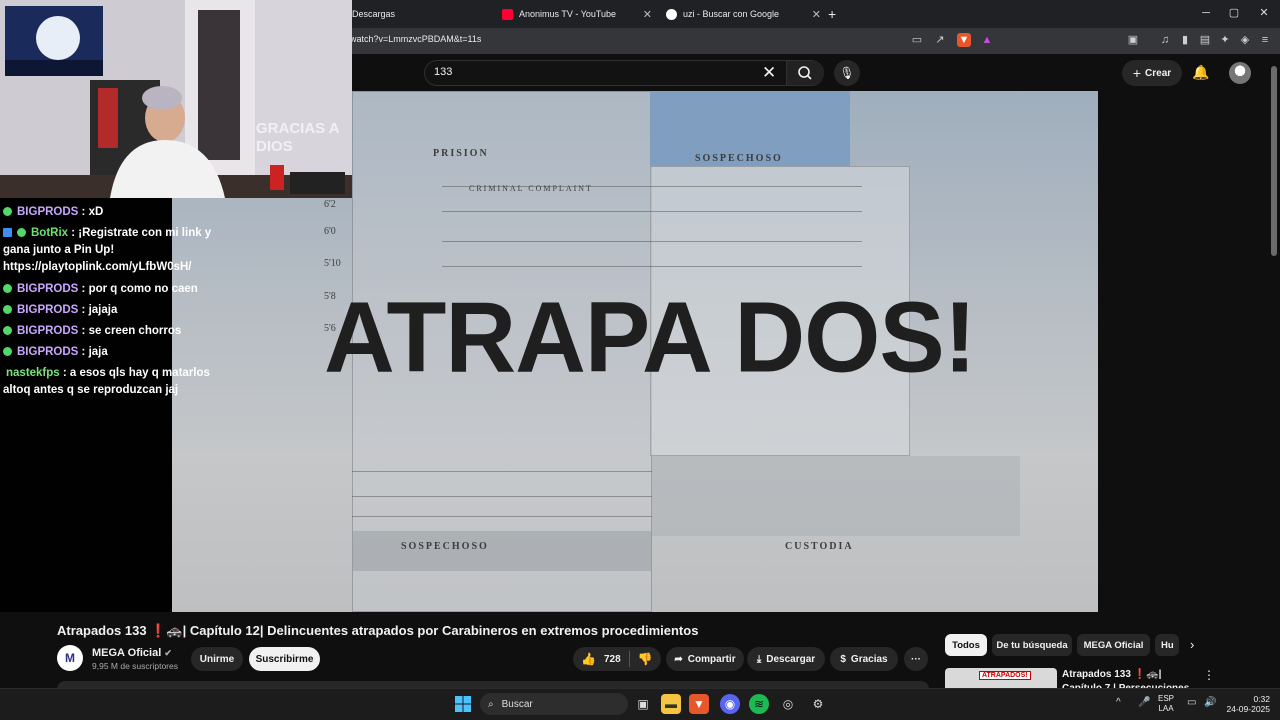 This screenshot has width=1280, height=720. Describe the element at coordinates (966, 645) in the screenshot. I see `chip-todos: Todos` at that location.